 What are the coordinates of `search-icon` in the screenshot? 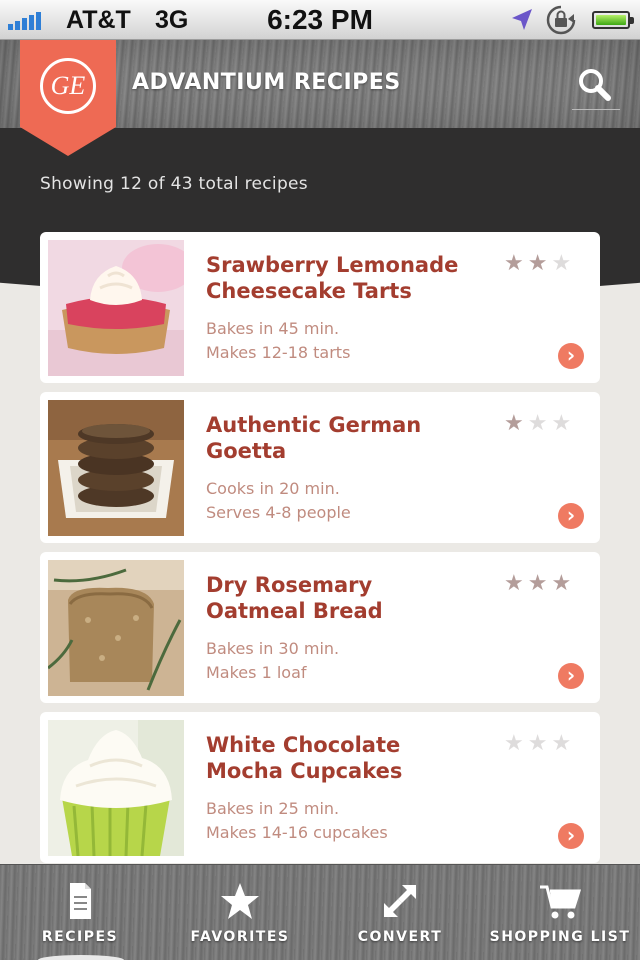 It's located at (595, 85).